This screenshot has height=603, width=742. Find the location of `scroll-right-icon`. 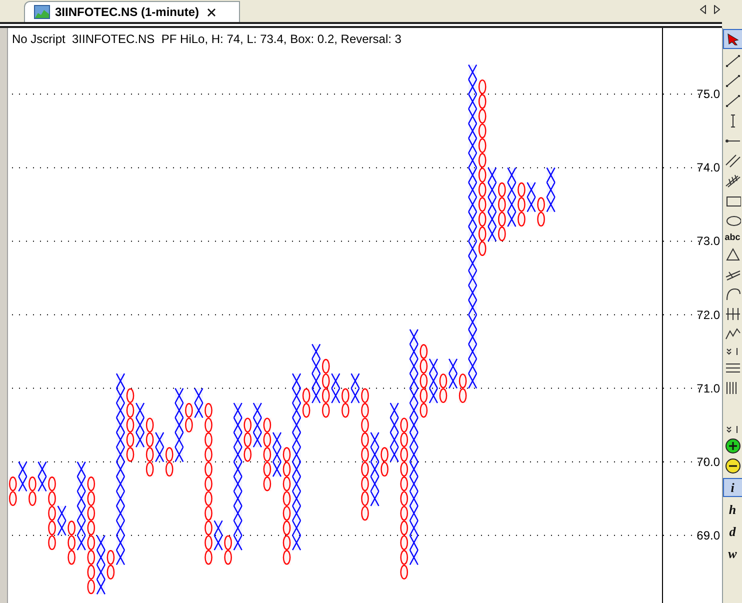

scroll-right-icon is located at coordinates (717, 9).